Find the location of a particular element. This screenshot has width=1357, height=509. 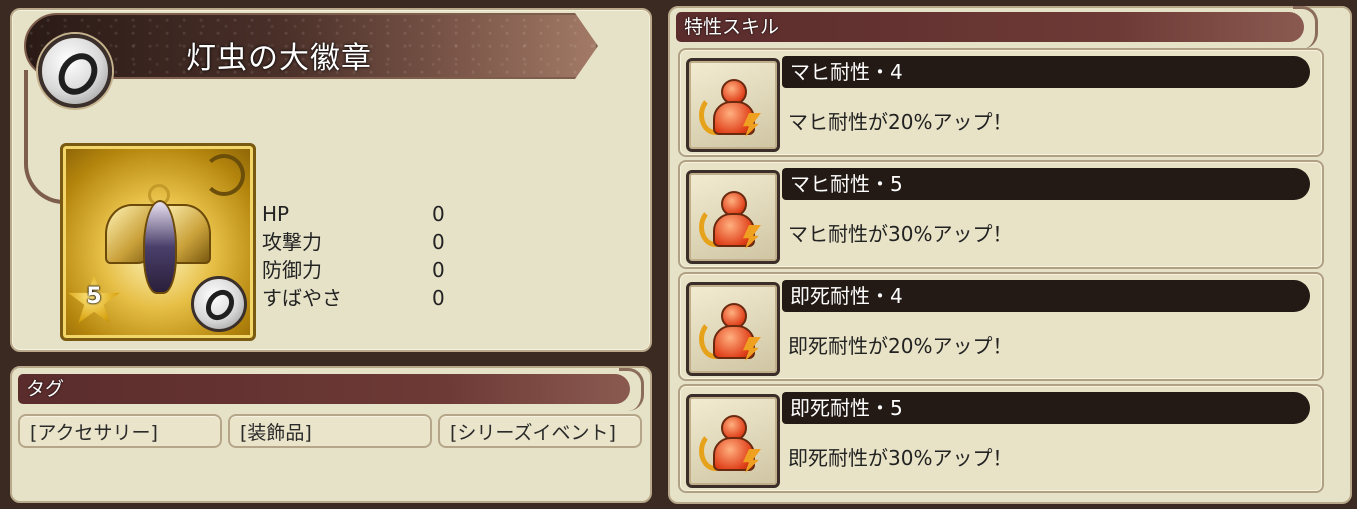

skill-description: マヒ耐性が20%アップ！ is located at coordinates (900, 122).